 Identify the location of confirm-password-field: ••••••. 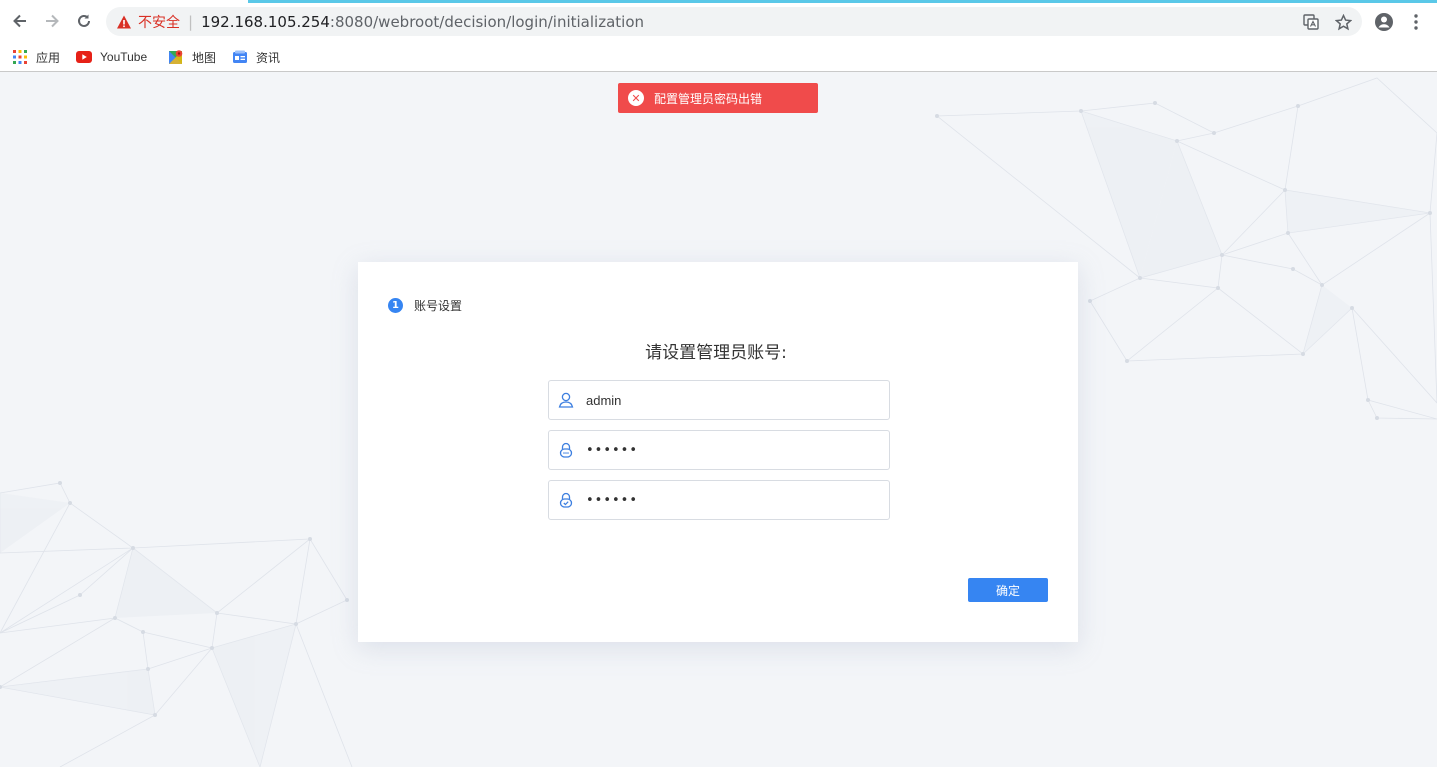
(719, 500).